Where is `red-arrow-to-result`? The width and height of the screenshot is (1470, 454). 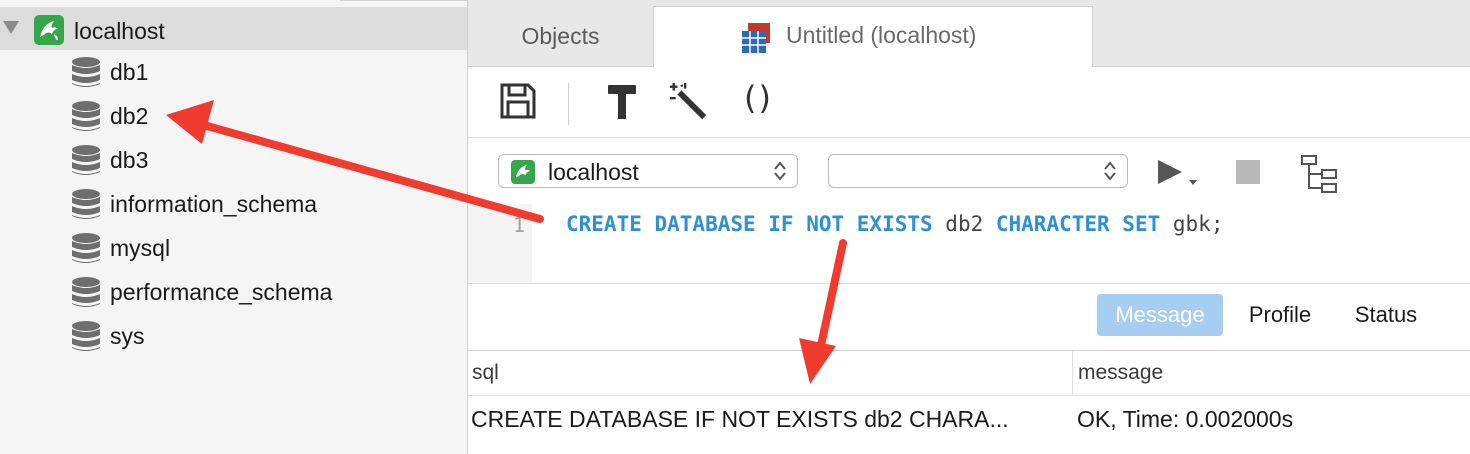 red-arrow-to-result is located at coordinates (823, 311).